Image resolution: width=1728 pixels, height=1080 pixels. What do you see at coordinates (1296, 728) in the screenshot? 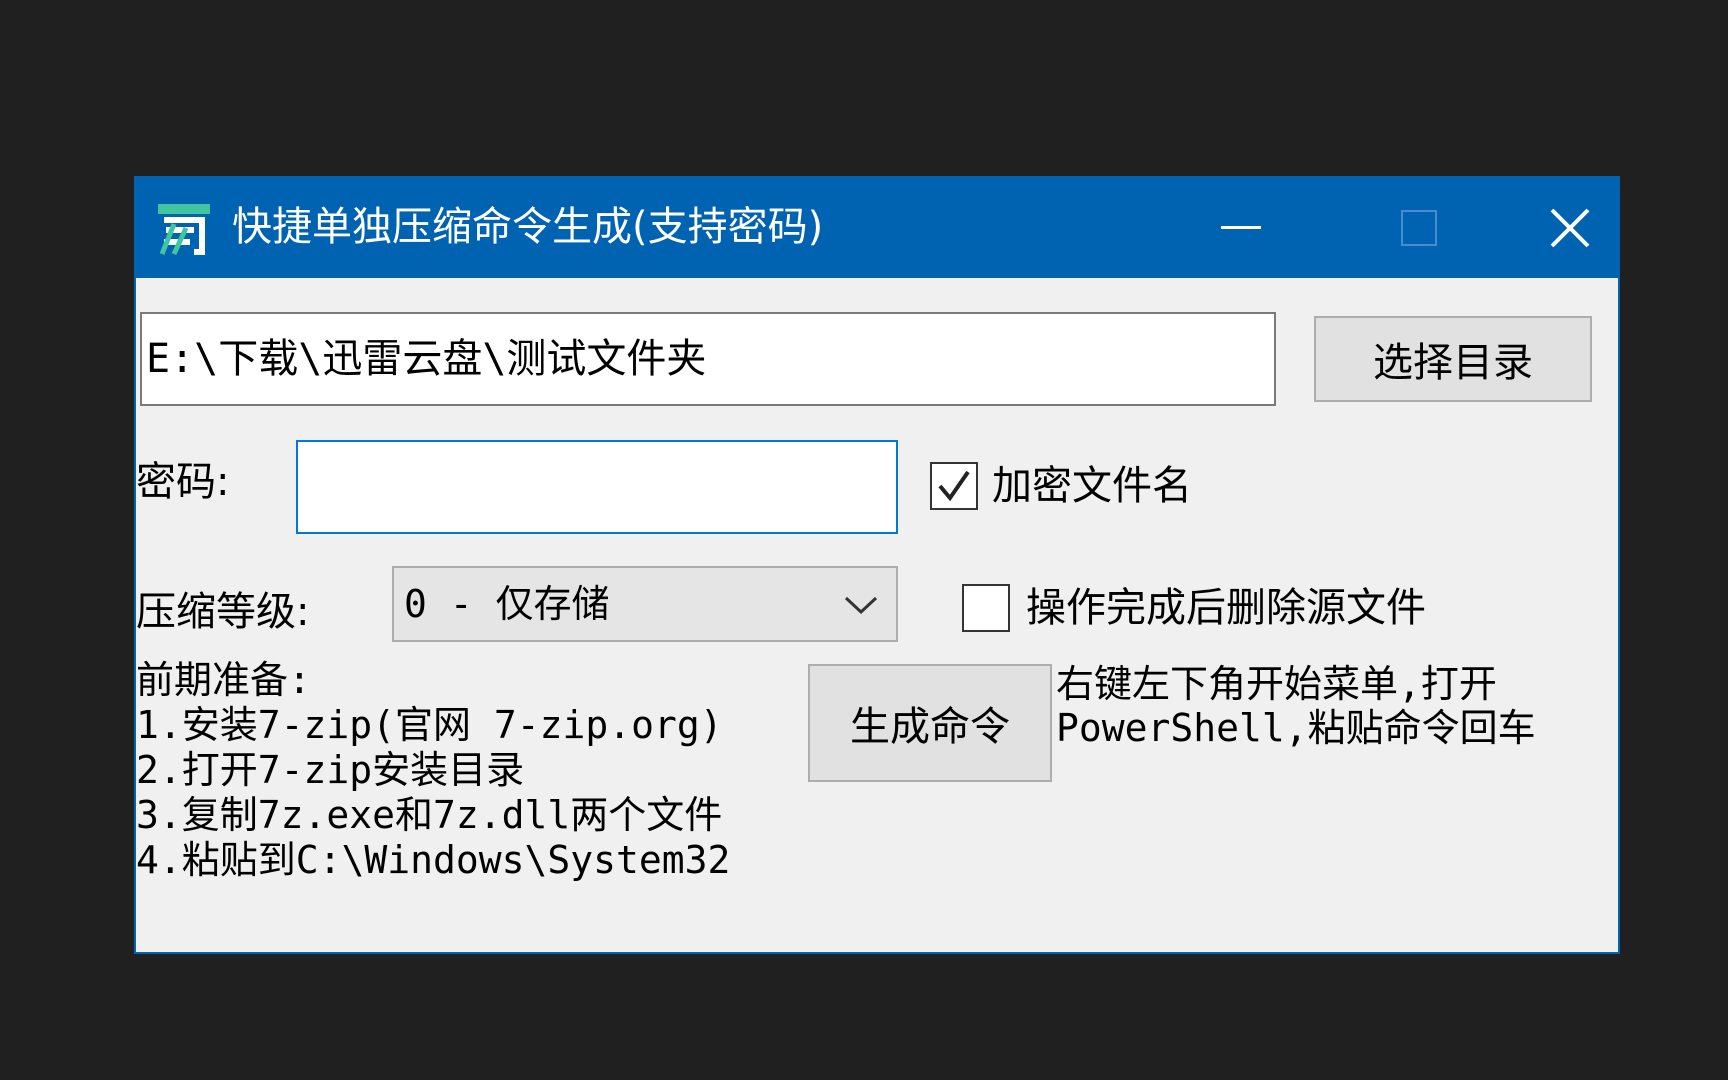
I see `hint-line: PowerShell,粘贴命令回车` at bounding box center [1296, 728].